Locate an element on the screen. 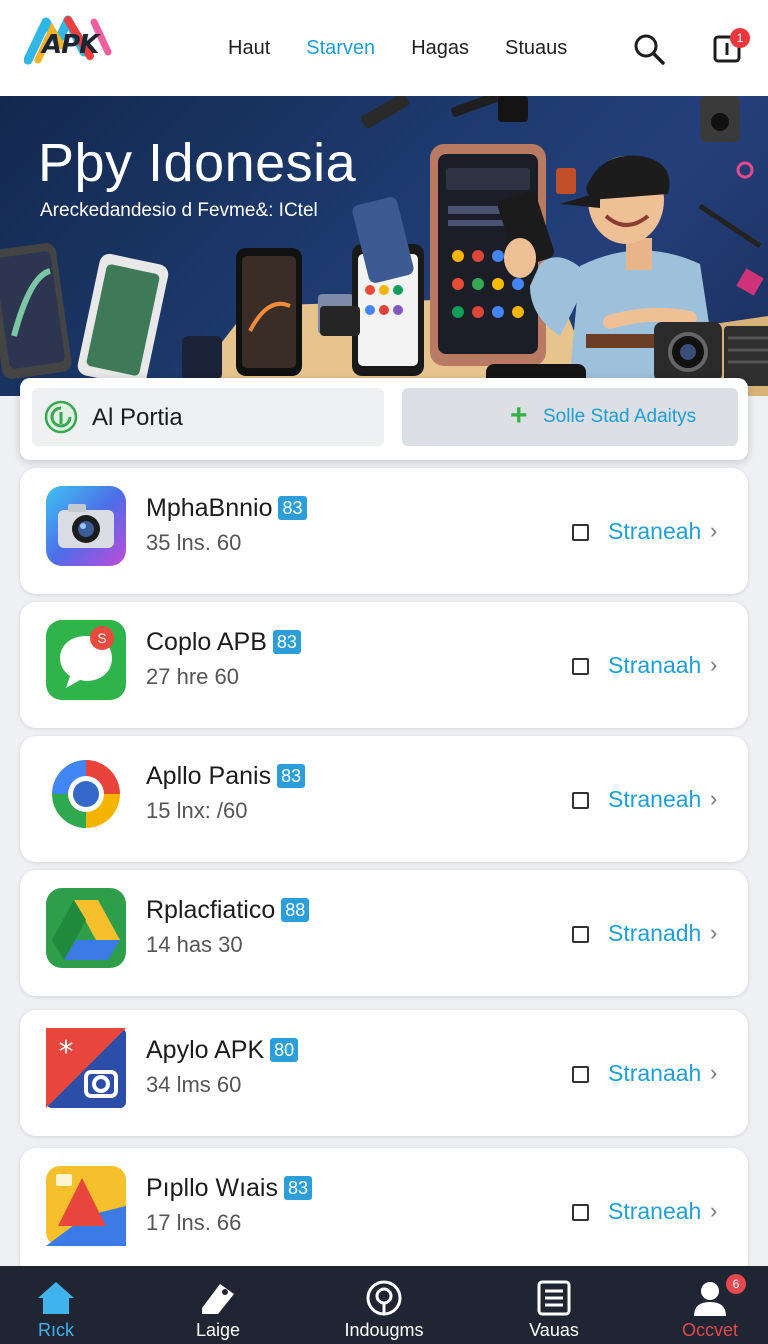 Image resolution: width=768 pixels, height=1344 pixels. bottom-nav-profile: 6 Occvet is located at coordinates (704, 1305).